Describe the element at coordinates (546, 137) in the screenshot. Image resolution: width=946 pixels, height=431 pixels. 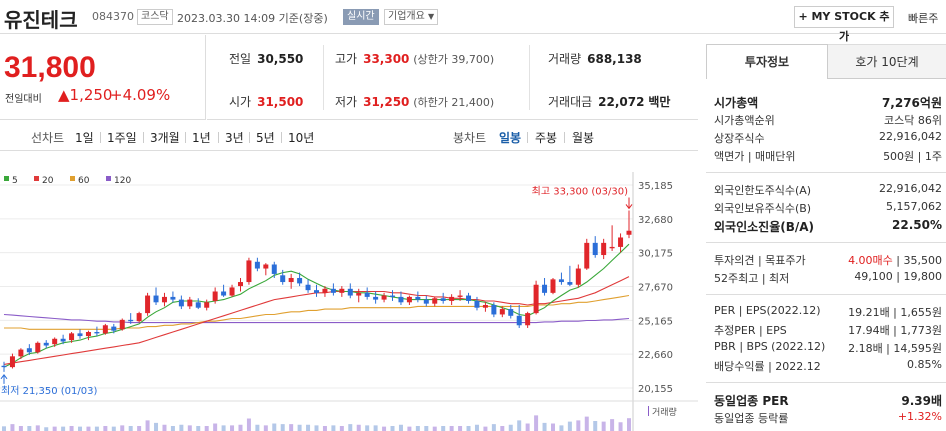
I see `candle-option-1: 주봉` at that location.